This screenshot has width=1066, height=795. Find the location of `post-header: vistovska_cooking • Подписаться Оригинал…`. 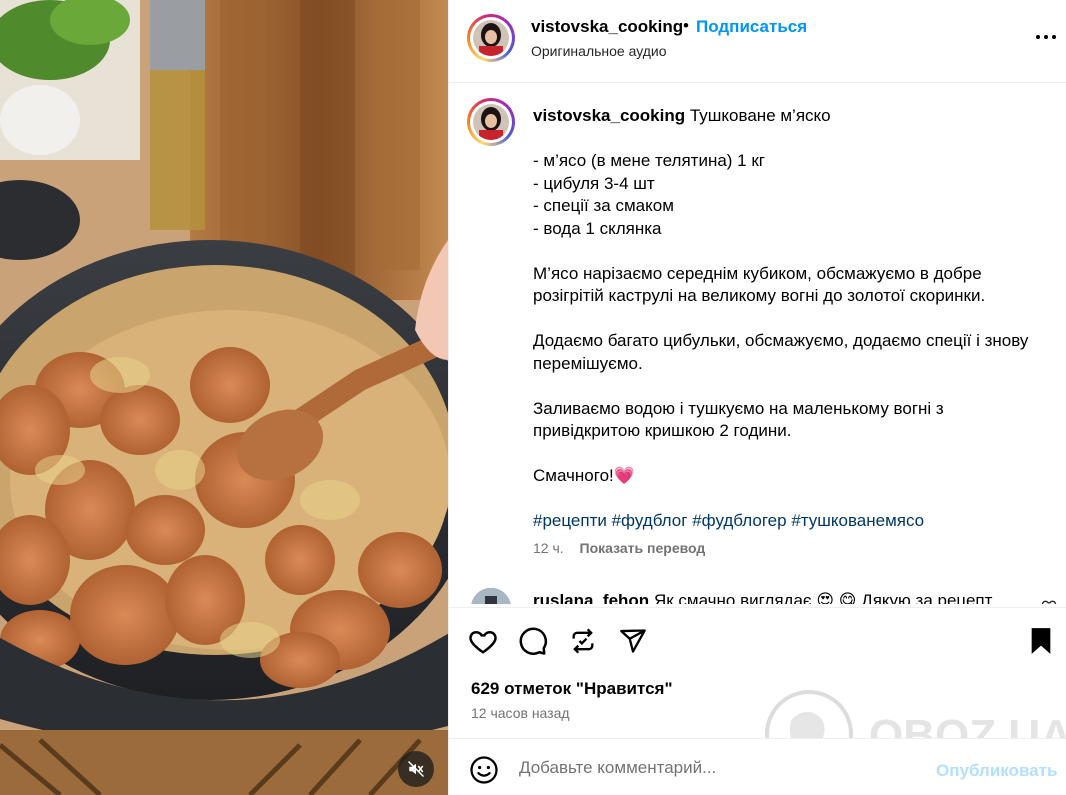

post-header: vistovska_cooking • Подписаться Оригинал… is located at coordinates (757, 41).